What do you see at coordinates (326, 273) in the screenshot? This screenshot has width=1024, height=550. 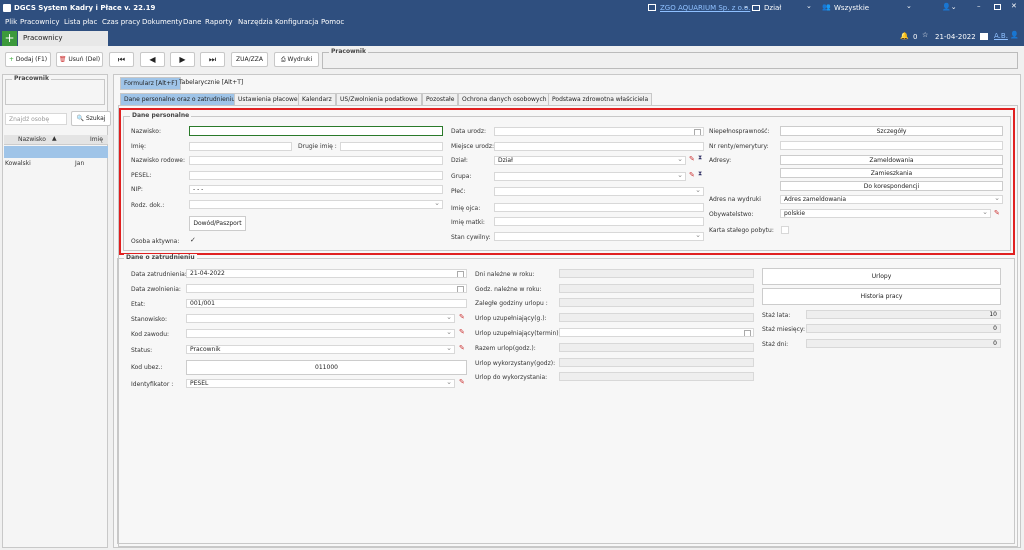 I see `data-zatrudnienia-input: 21-04-2022` at bounding box center [326, 273].